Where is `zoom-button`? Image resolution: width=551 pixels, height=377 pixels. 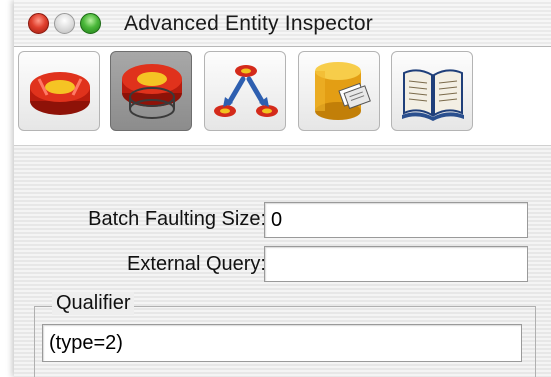
zoom-button is located at coordinates (90, 23).